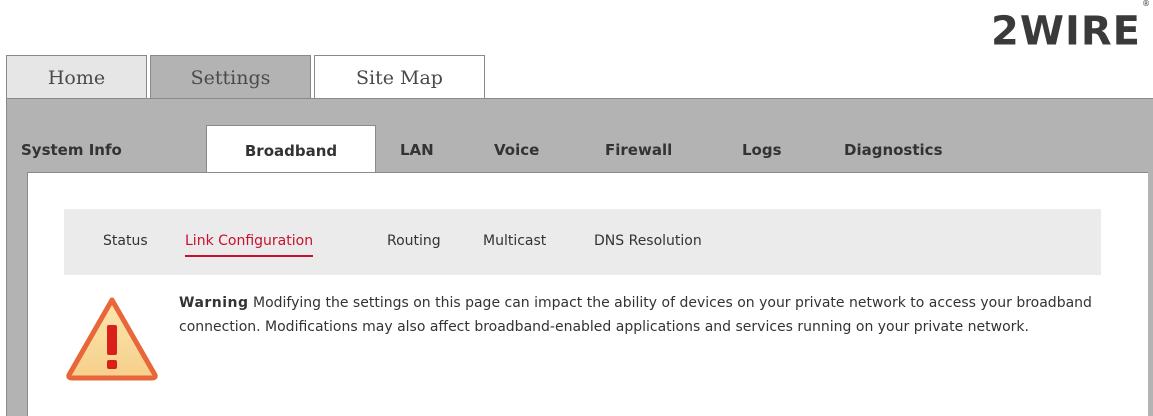 The image size is (1153, 416). What do you see at coordinates (514, 241) in the screenshot?
I see `nav-multicast: Multicast` at bounding box center [514, 241].